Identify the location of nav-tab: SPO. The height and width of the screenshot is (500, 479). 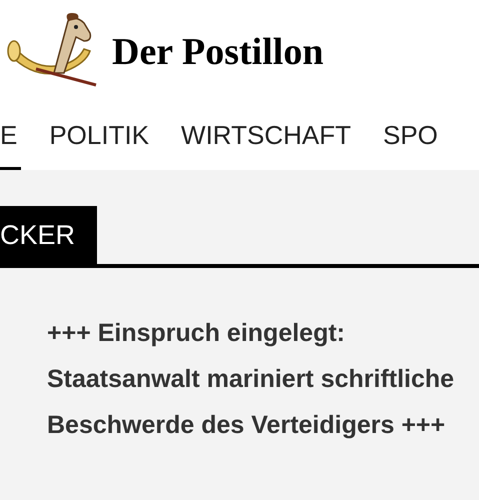
(410, 137).